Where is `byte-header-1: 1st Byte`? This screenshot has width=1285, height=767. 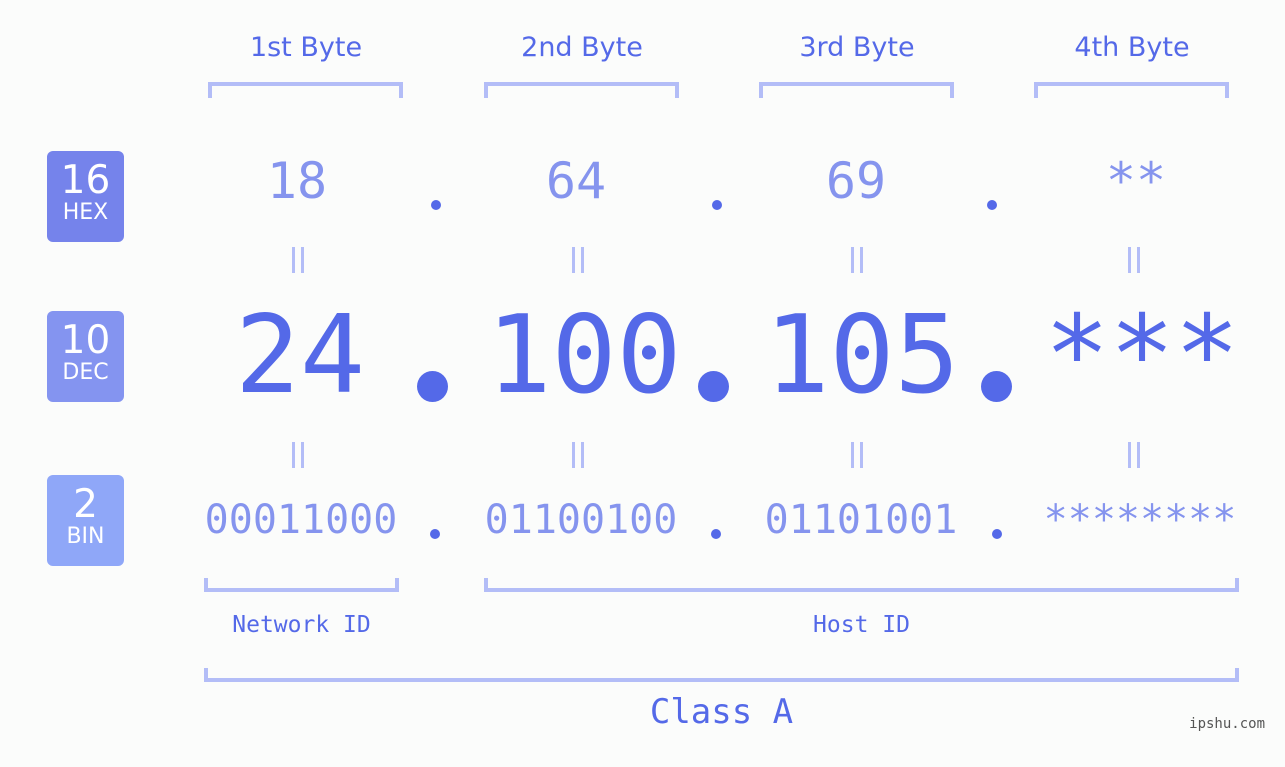
byte-header-1: 1st Byte is located at coordinates (306, 47).